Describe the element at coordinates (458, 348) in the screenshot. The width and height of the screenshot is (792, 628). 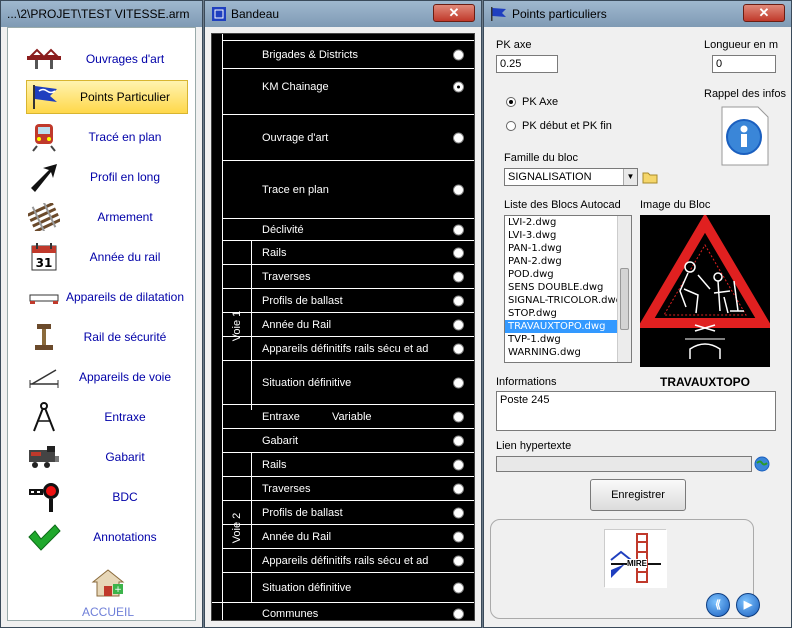
I see `radio-v1-appareils` at that location.